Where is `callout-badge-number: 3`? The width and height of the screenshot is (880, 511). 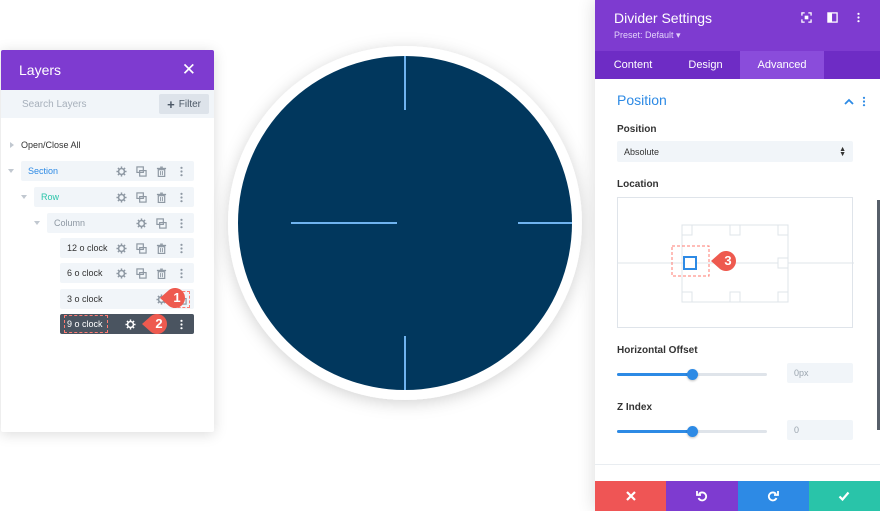
callout-badge-number: 3 is located at coordinates (728, 260).